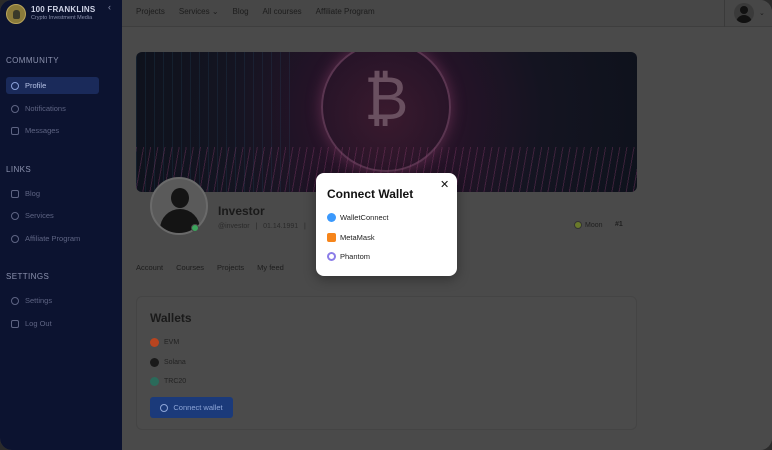 The height and width of the screenshot is (450, 772). I want to click on wallet-label: TRC20, so click(175, 381).